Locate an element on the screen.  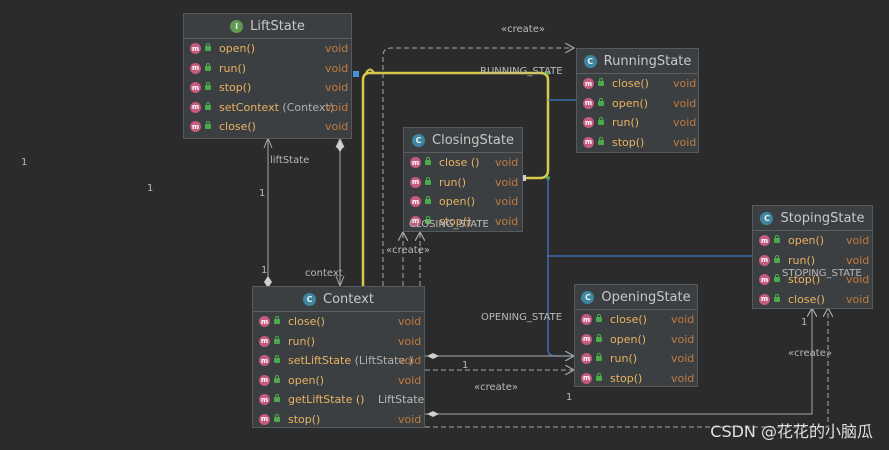
role-label-running: RUNNING_STATE is located at coordinates (521, 71).